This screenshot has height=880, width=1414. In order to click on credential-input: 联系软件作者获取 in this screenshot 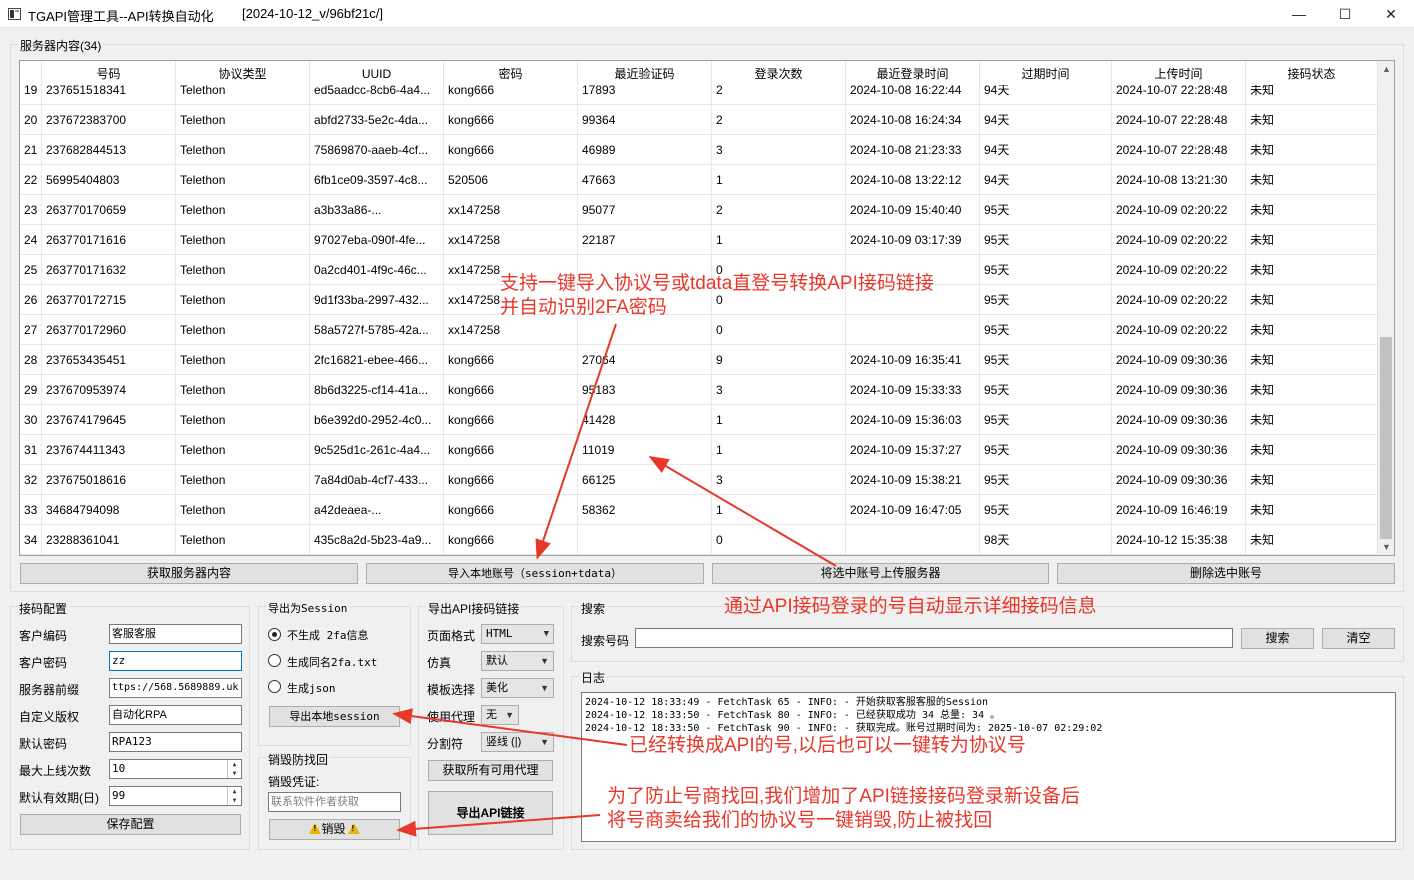, I will do `click(334, 802)`.